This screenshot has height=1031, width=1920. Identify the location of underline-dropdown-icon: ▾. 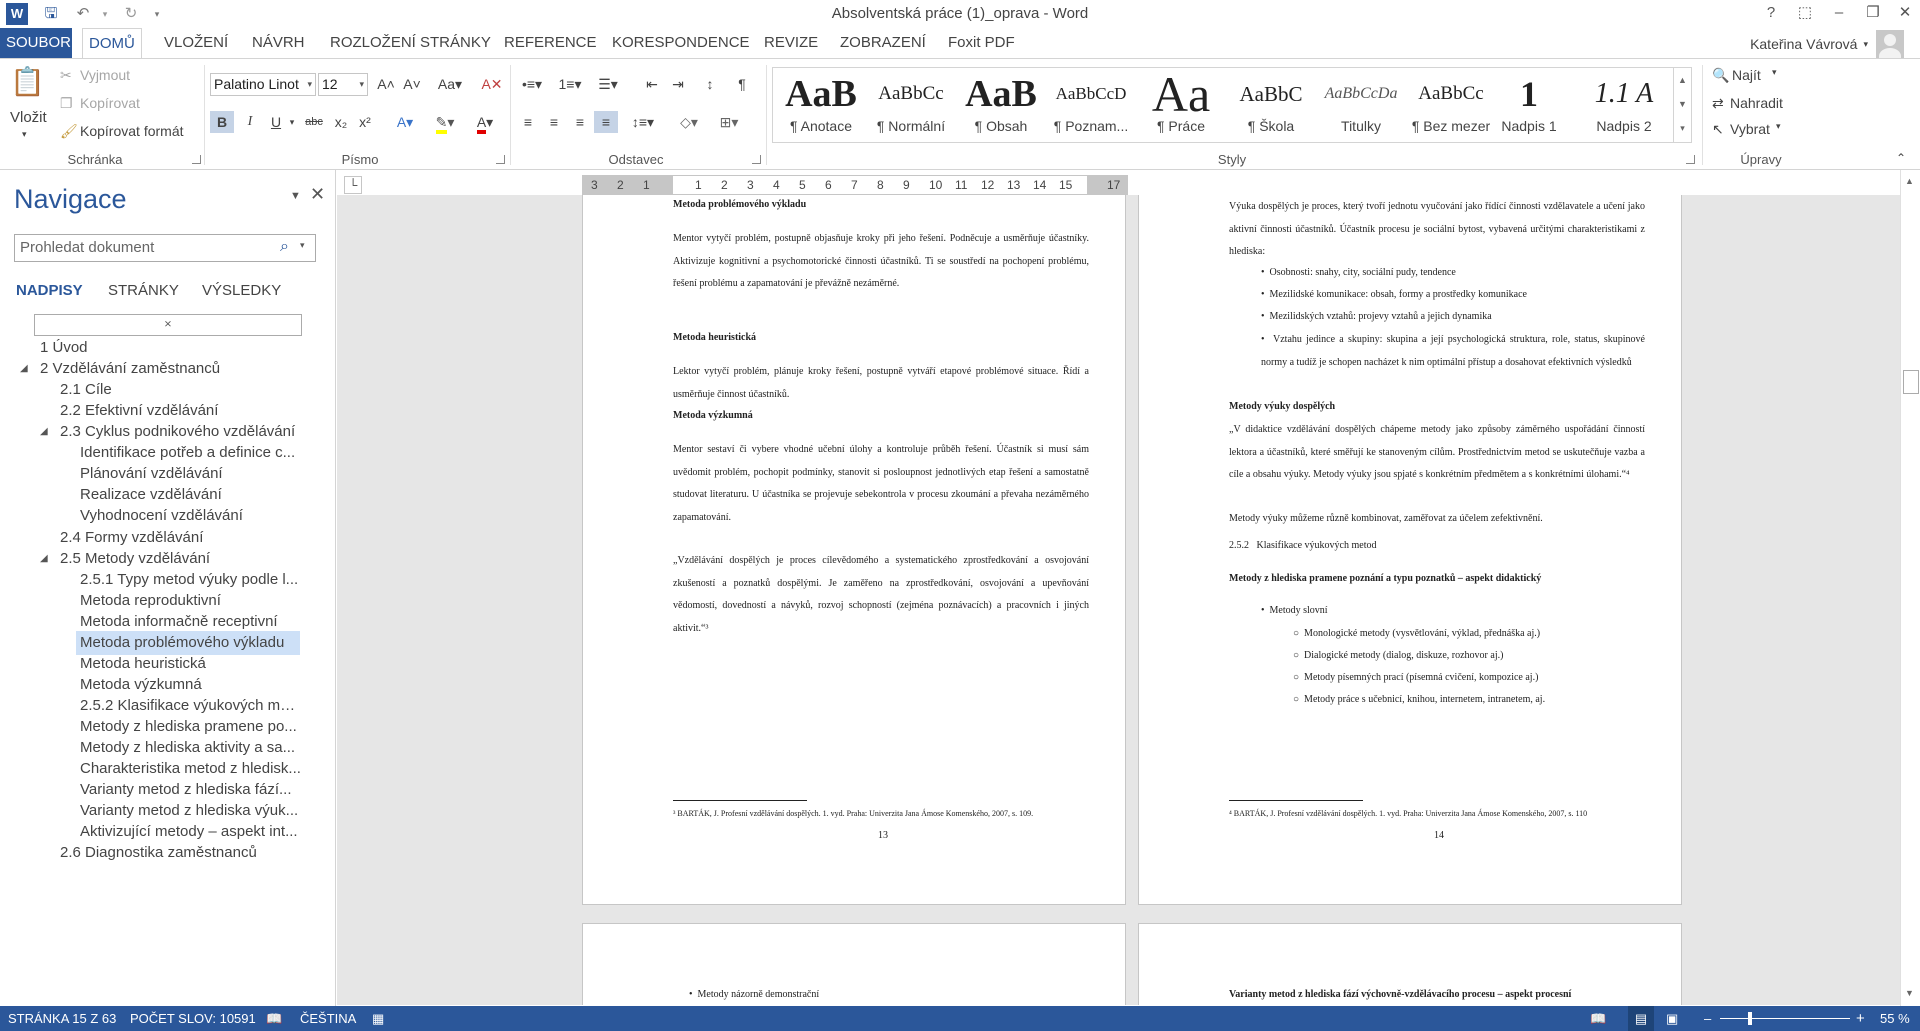
(292, 122).